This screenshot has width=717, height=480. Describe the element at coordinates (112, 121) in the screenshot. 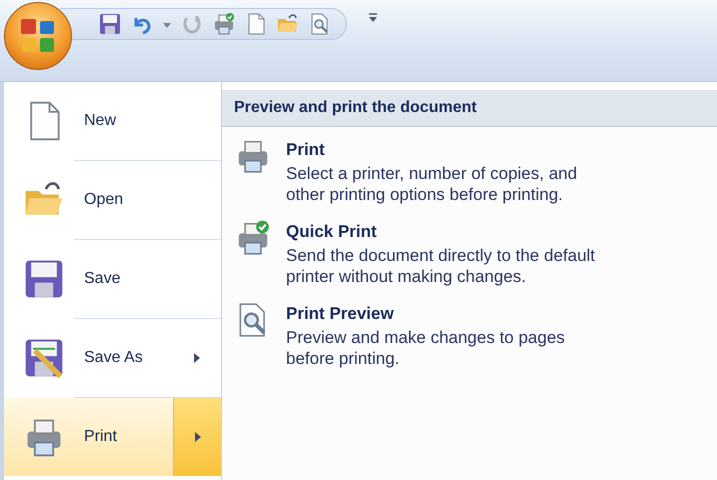

I see `menu-item: New` at that location.